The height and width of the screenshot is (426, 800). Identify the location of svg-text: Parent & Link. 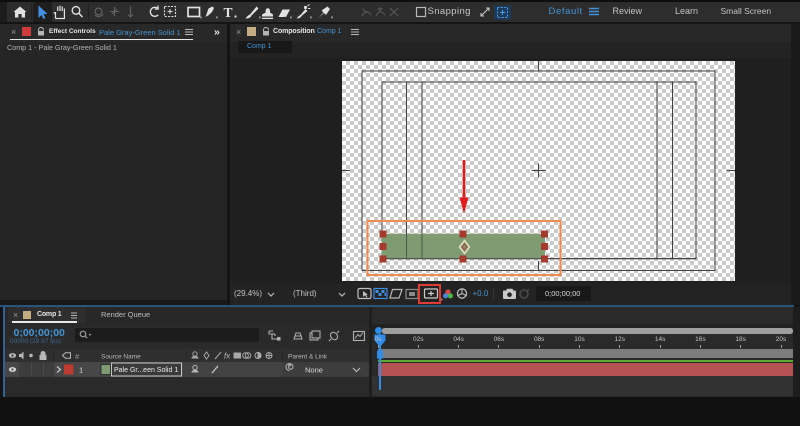
(308, 356).